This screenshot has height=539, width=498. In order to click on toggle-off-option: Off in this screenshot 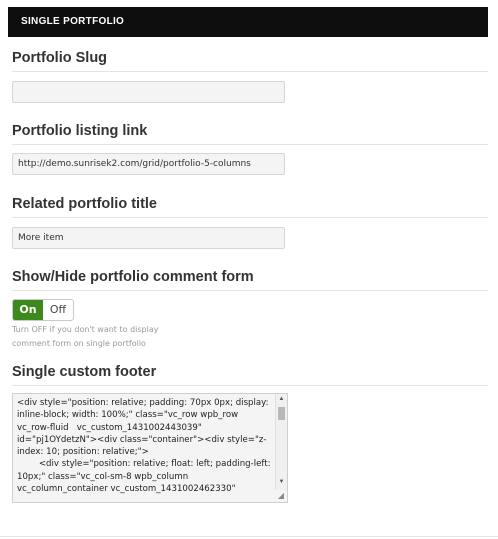, I will do `click(58, 310)`.